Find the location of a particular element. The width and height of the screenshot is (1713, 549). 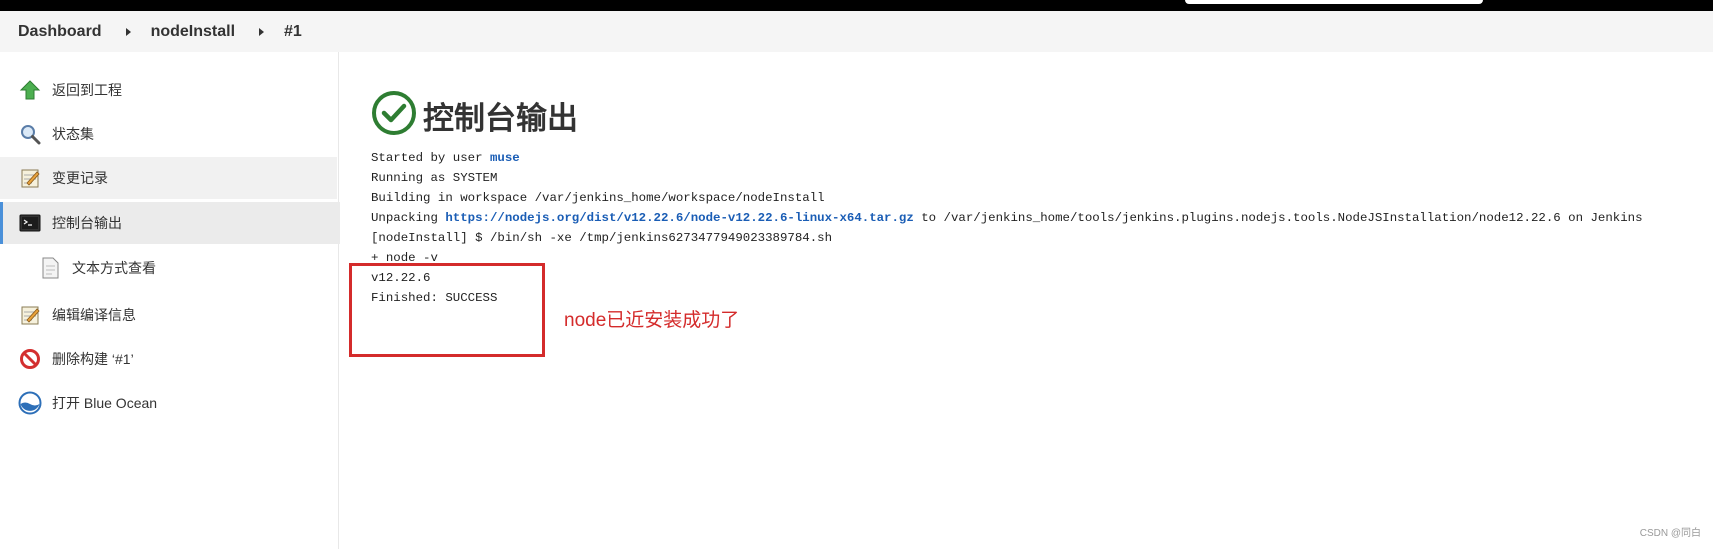

breadcrumb-dashboard: Dashboard is located at coordinates (60, 32).